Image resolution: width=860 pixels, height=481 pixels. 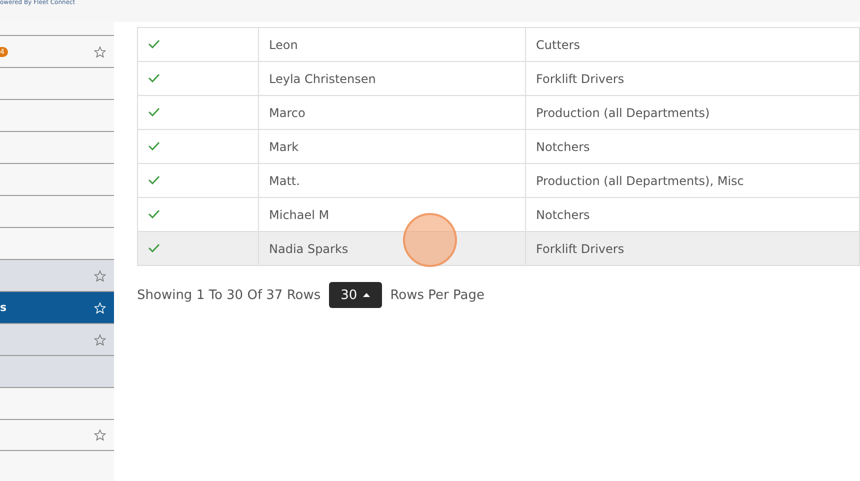 What do you see at coordinates (430, 240) in the screenshot?
I see `cursor-highlight` at bounding box center [430, 240].